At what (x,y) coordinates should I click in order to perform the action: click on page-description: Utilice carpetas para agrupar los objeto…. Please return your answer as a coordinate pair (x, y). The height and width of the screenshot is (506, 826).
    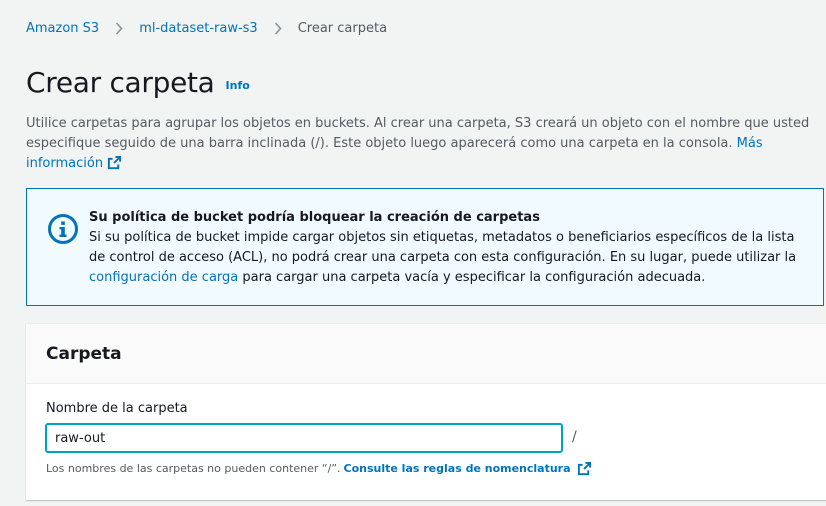
    Looking at the image, I should click on (422, 145).